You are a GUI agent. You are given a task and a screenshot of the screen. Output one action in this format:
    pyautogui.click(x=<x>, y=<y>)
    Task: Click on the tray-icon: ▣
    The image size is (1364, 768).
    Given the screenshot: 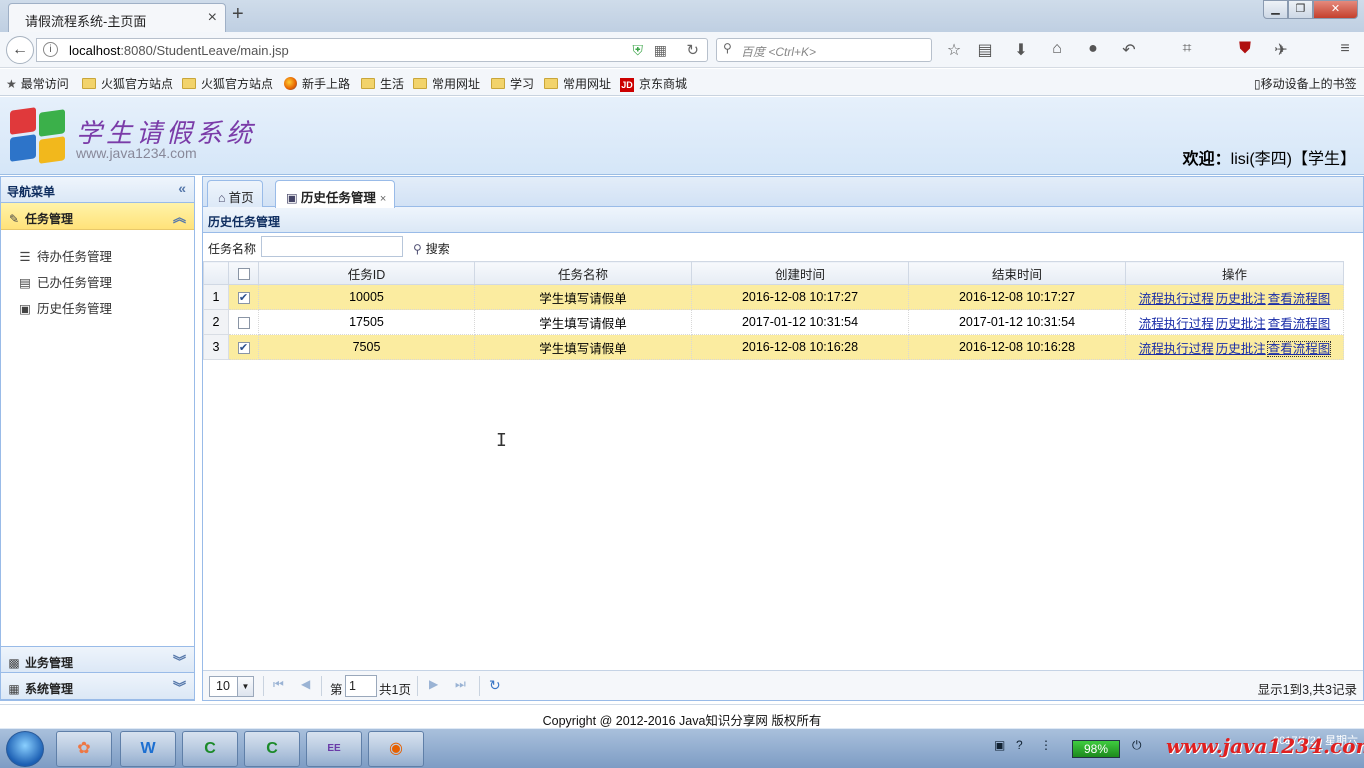 What is the action you would take?
    pyautogui.click(x=999, y=745)
    